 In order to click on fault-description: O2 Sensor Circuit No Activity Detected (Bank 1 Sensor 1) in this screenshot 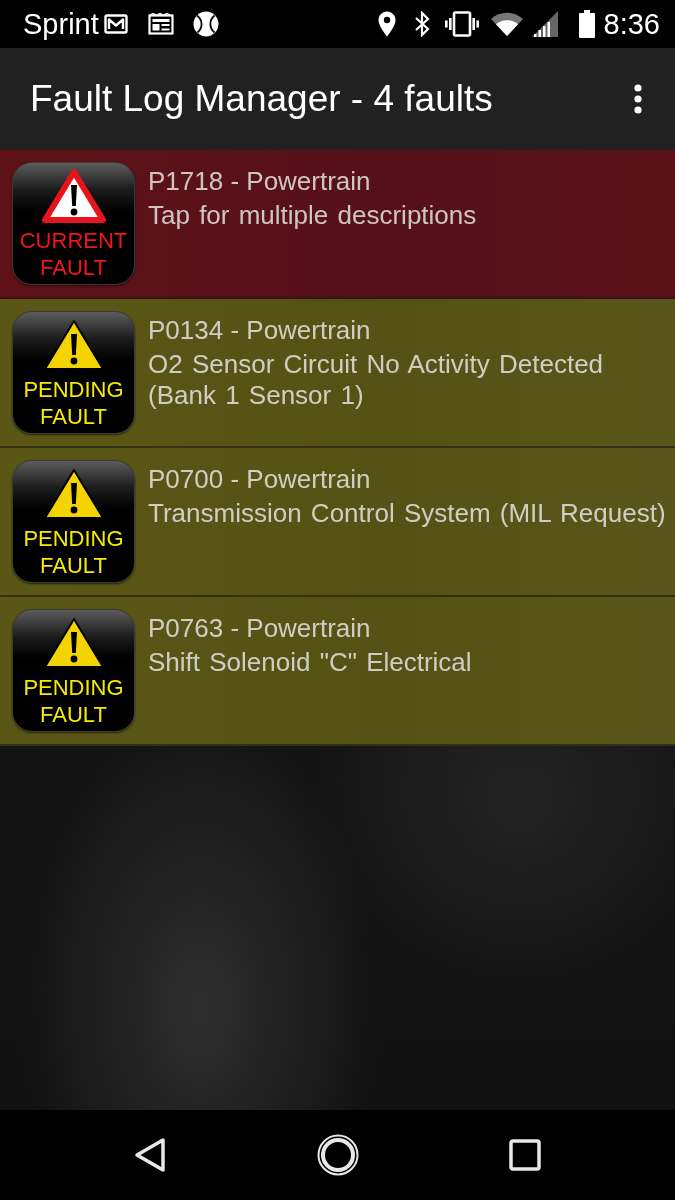, I will do `click(376, 380)`.